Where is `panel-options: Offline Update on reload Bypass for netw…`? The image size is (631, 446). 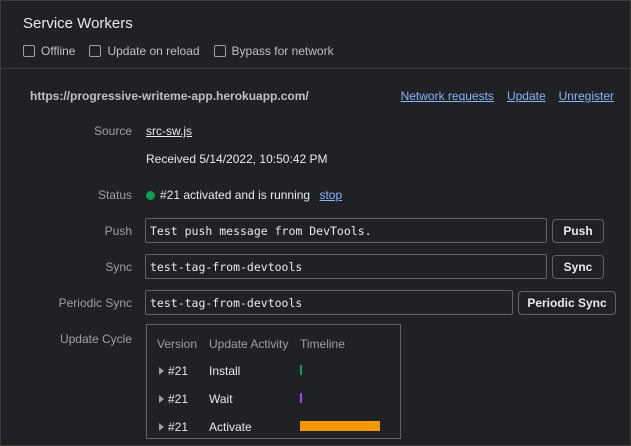
panel-options: Offline Update on reload Bypass for netw… is located at coordinates (185, 51).